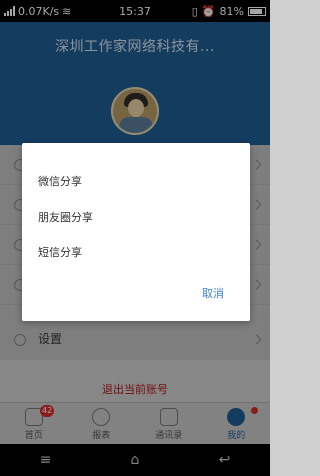  What do you see at coordinates (60, 252) in the screenshot?
I see `share-option-sms: 短信分享` at bounding box center [60, 252].